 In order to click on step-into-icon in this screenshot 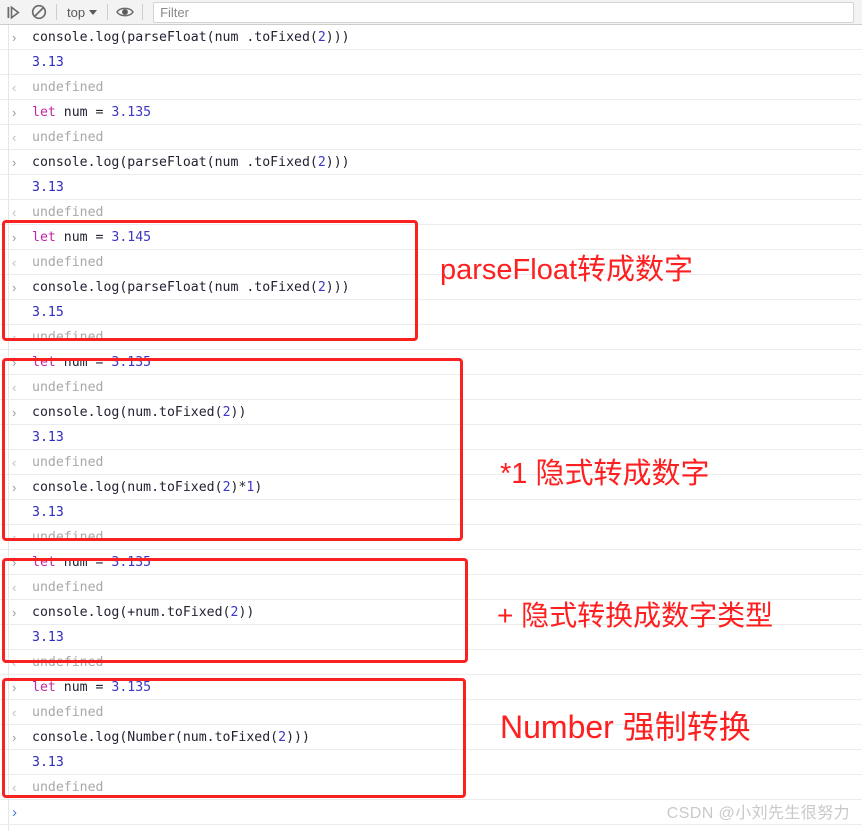, I will do `click(13, 12)`.